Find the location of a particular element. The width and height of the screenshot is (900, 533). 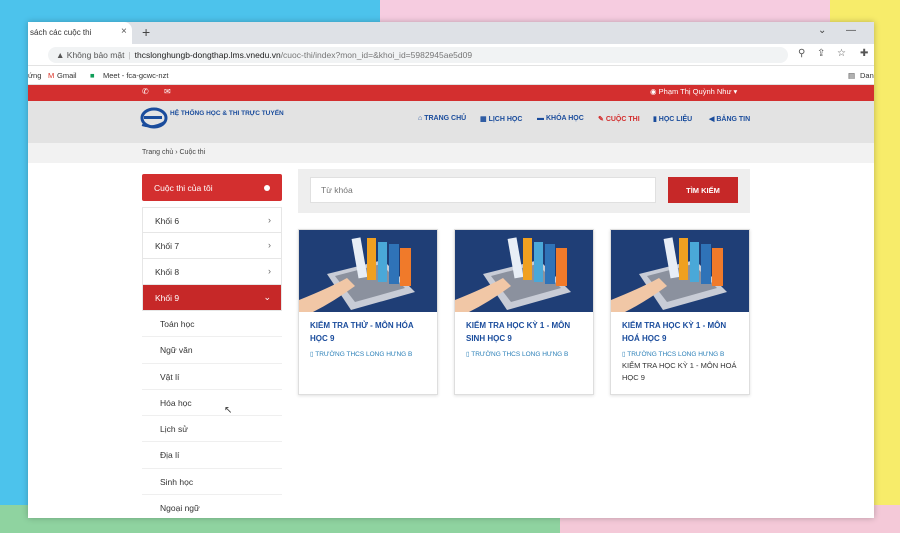

grade-label: Khối 6 is located at coordinates (167, 221).